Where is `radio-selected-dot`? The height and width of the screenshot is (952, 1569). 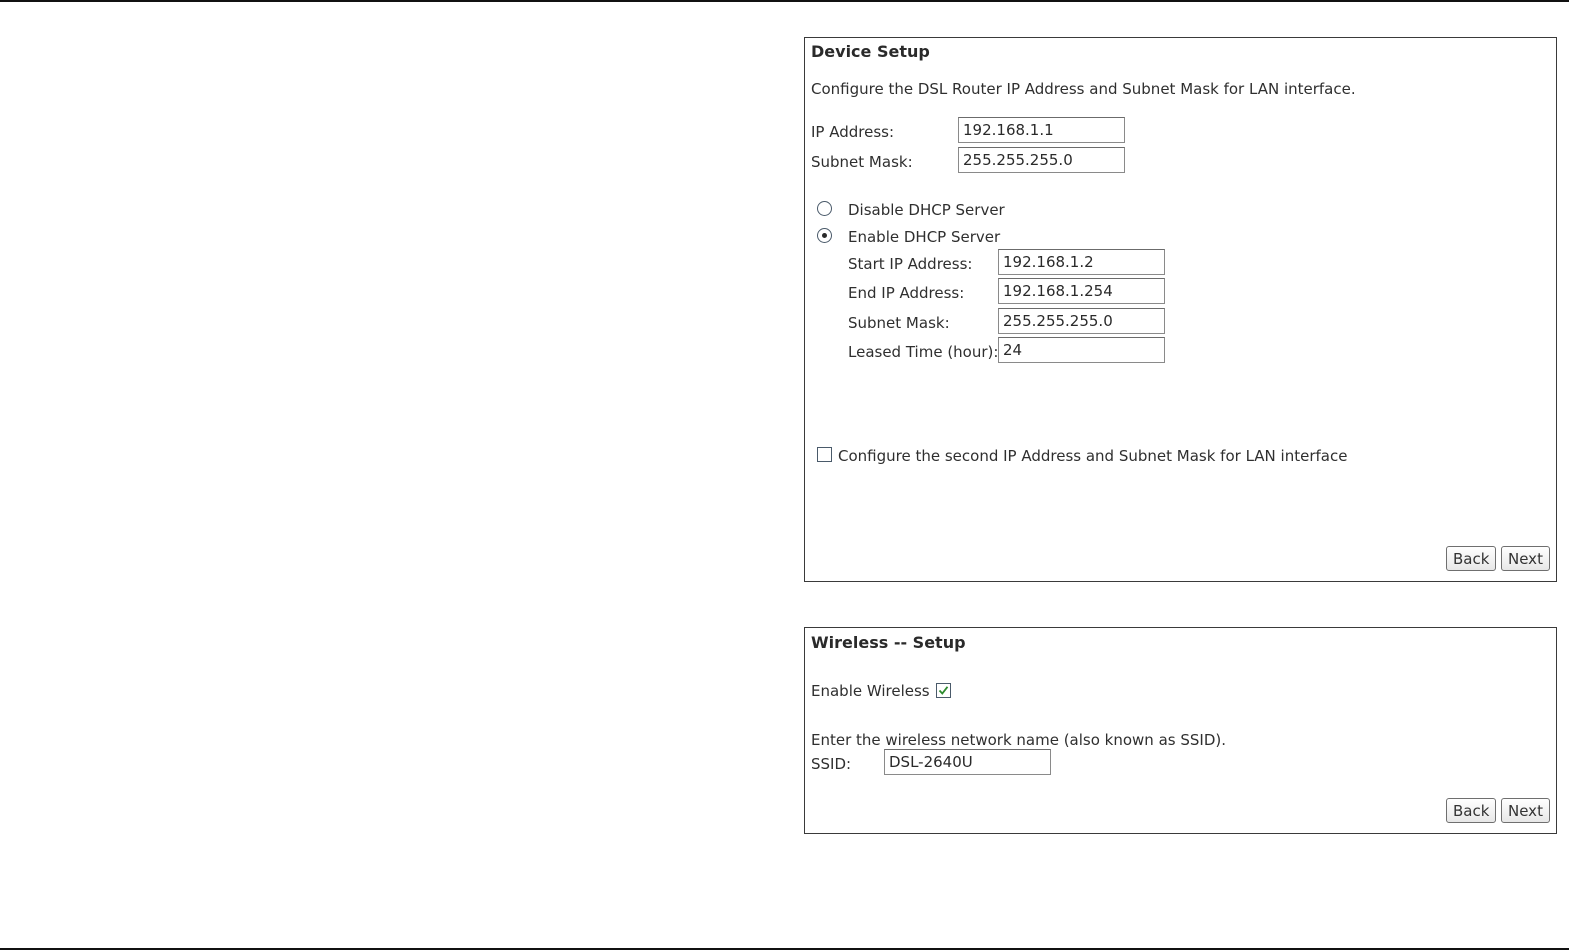 radio-selected-dot is located at coordinates (824, 235).